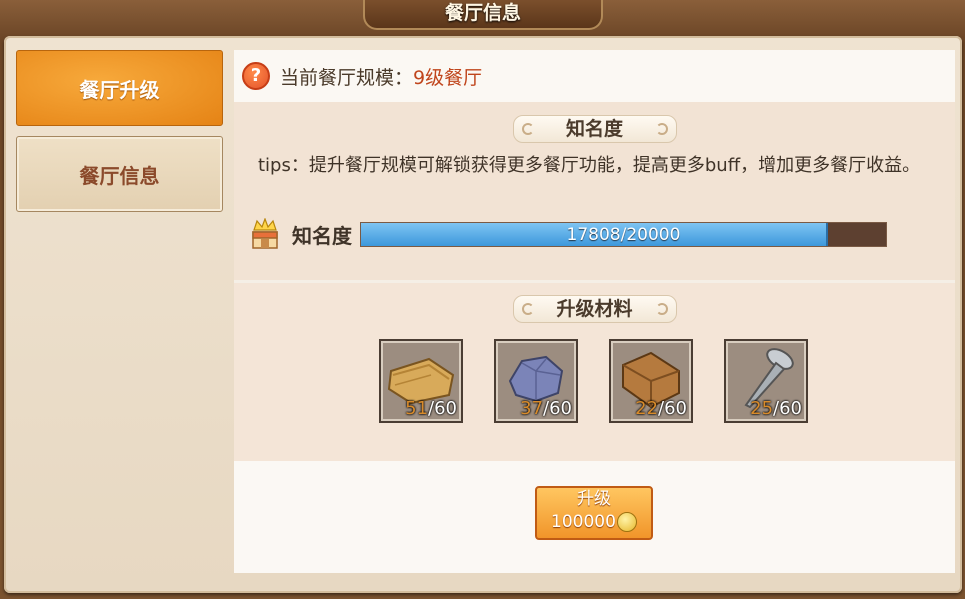 Image resolution: width=965 pixels, height=599 pixels. I want to click on restaurant-scale-row: ? 当前餐厅规模： 9级餐厅, so click(594, 76).